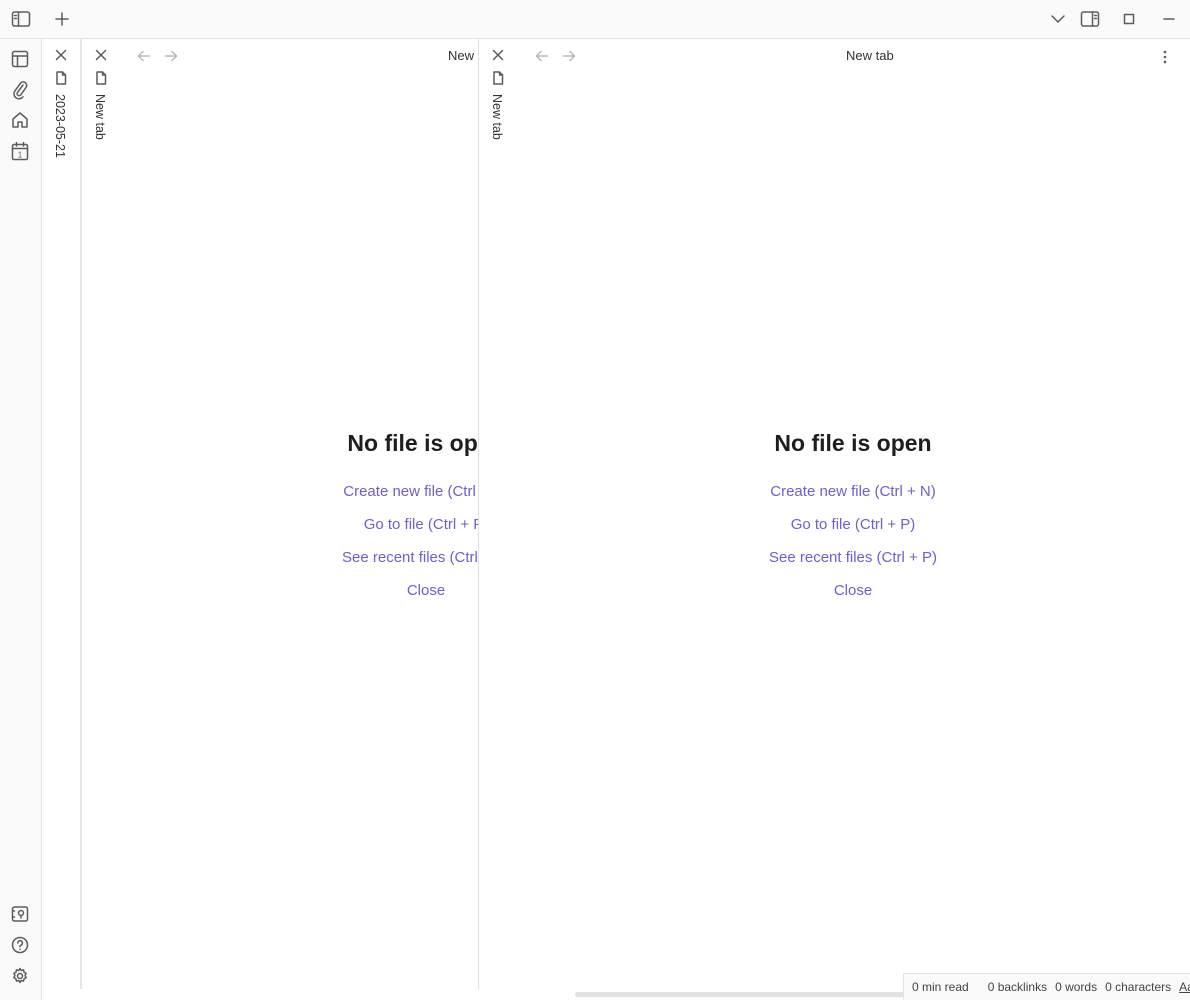 This screenshot has width=1190, height=1000. I want to click on stacked-tab-strip-daily-note: 2023-05-21, so click(61, 514).